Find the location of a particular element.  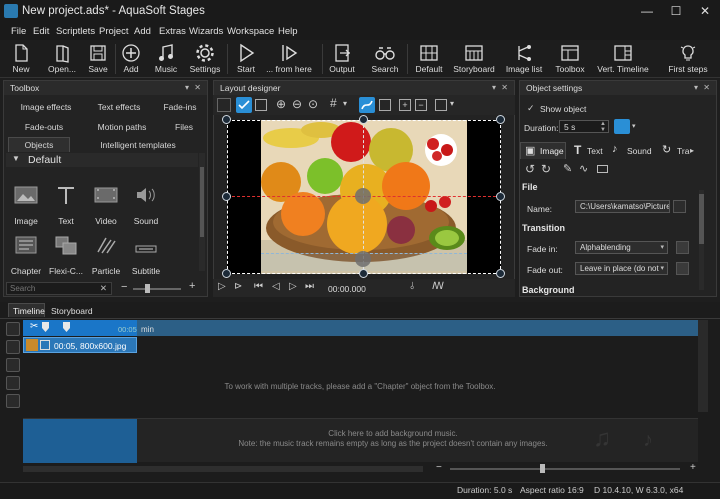

zoom-fit-icon: ⊙ is located at coordinates (313, 104).